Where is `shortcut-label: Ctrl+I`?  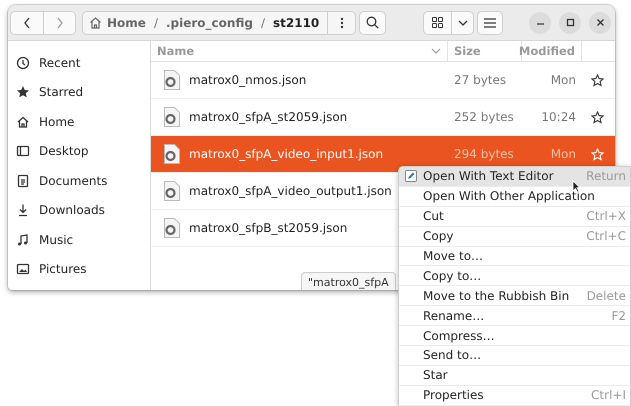 shortcut-label: Ctrl+I is located at coordinates (608, 395).